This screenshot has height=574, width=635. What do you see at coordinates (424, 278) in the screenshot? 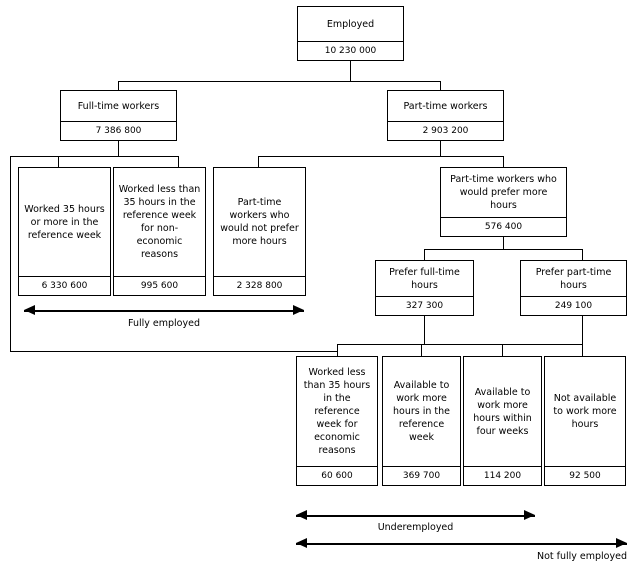
I see `node-prefer-full-time-hours-label: Prefer full-time hours` at bounding box center [424, 278].